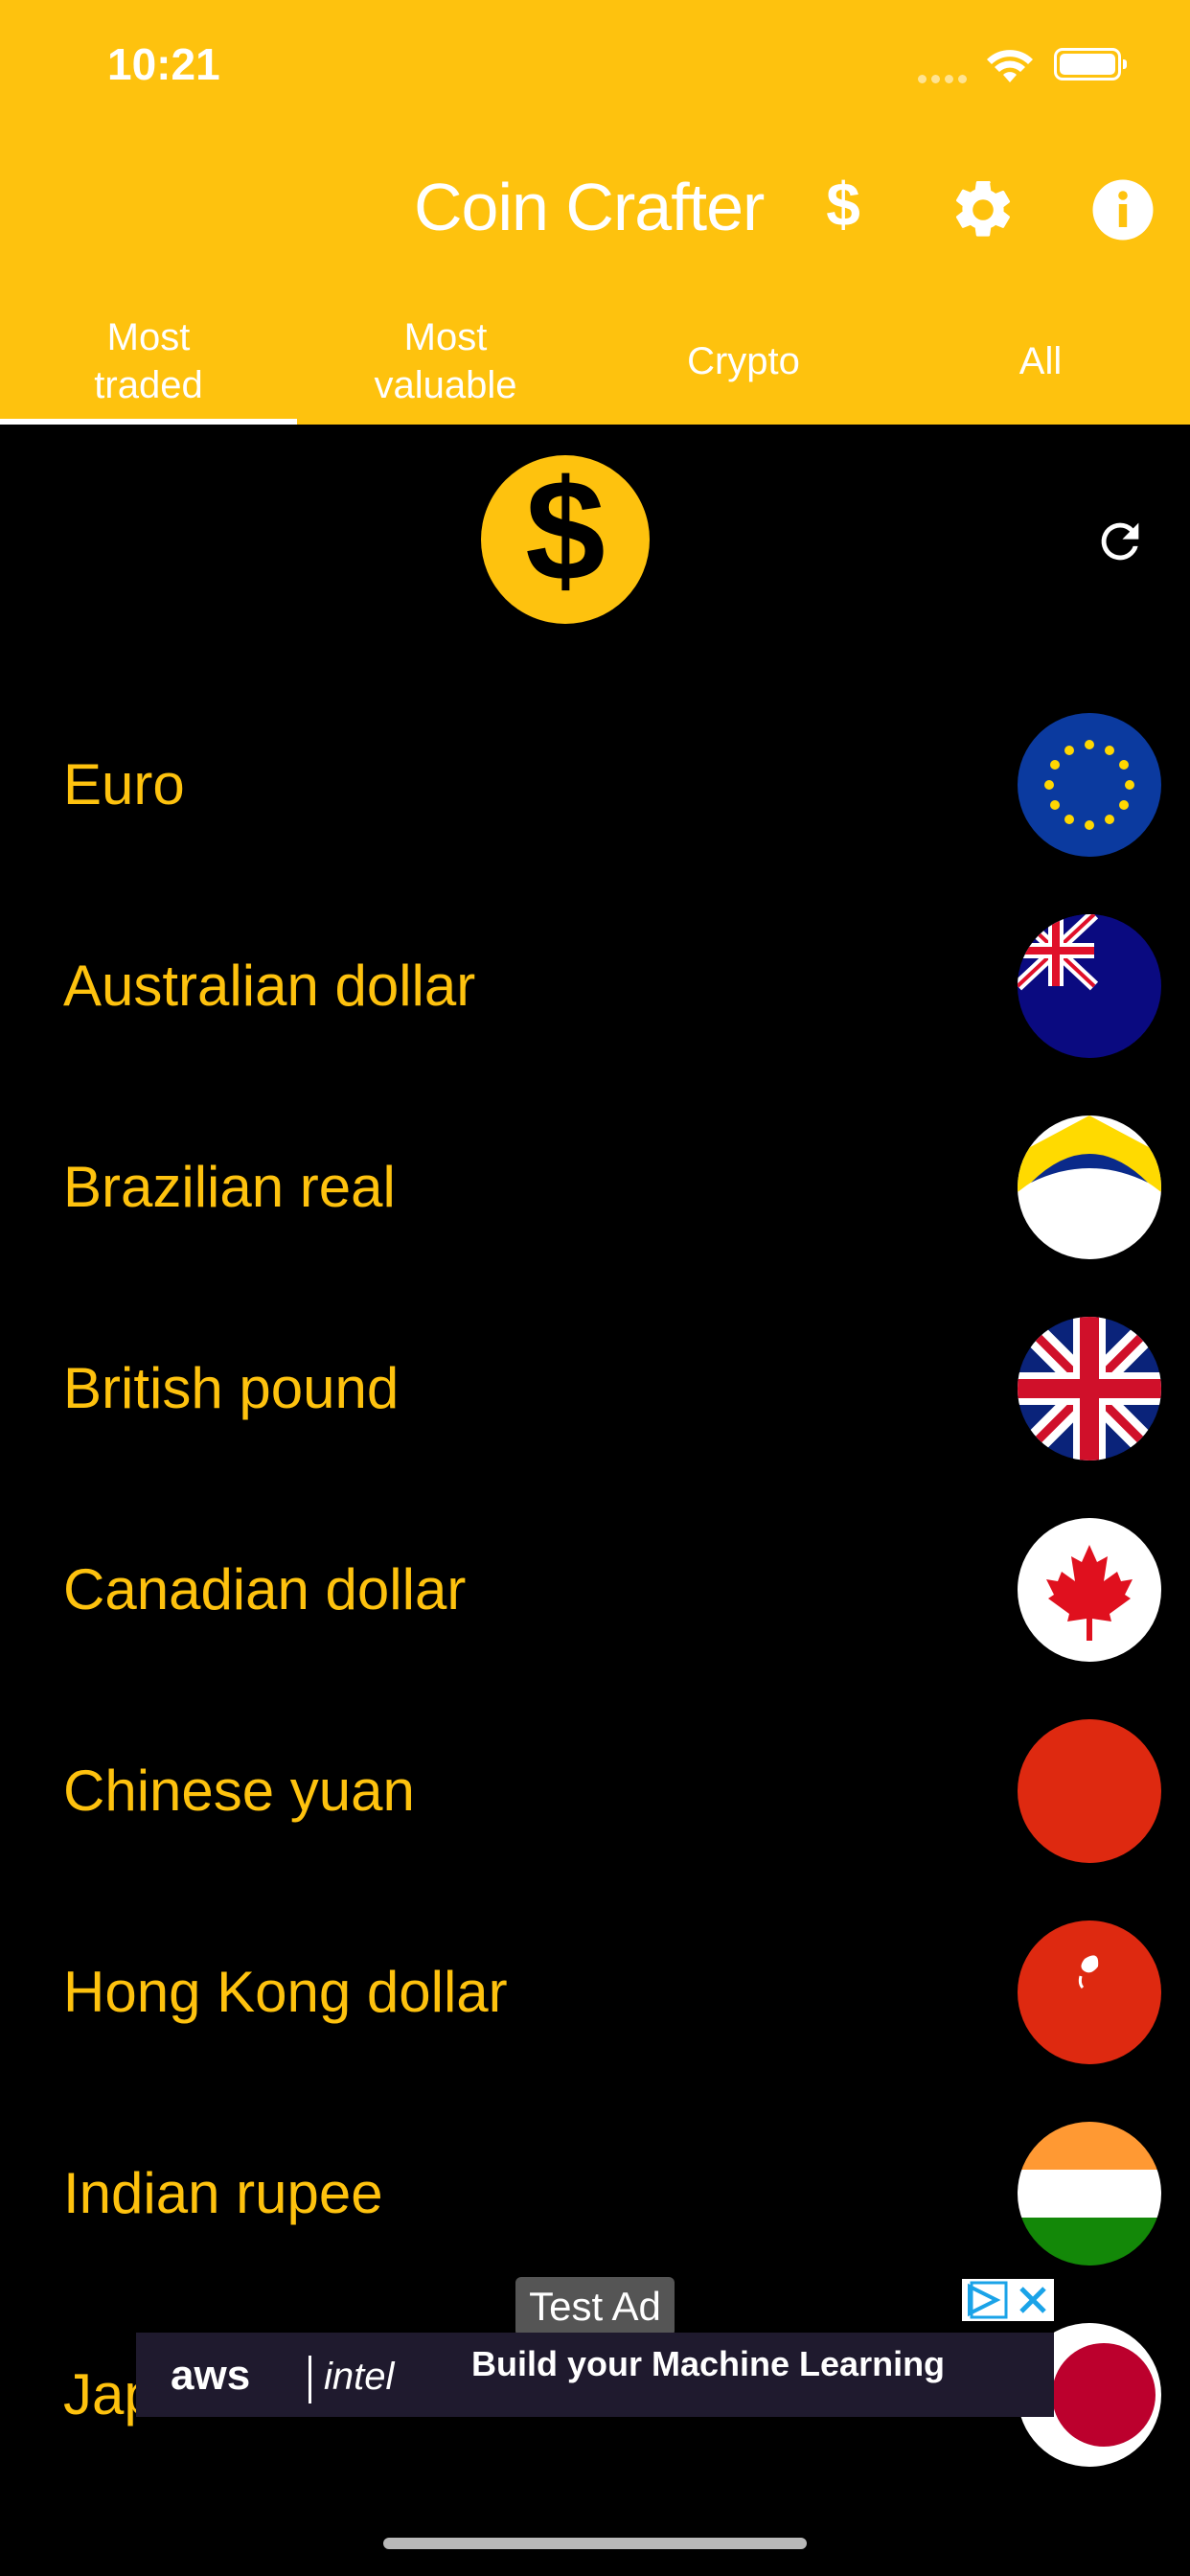  I want to click on signal-icon, so click(945, 79).